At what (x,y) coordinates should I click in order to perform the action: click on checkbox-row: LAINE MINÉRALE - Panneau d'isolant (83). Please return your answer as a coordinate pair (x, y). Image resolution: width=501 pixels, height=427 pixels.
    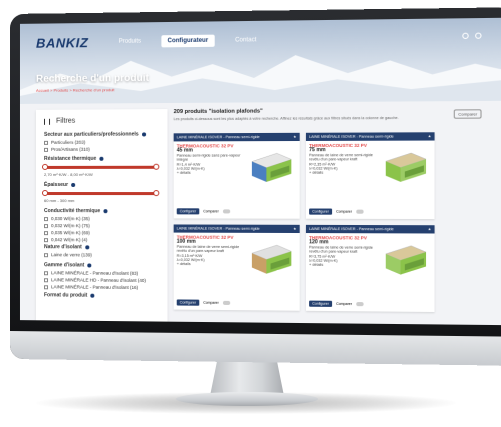
    Looking at the image, I should click on (102, 273).